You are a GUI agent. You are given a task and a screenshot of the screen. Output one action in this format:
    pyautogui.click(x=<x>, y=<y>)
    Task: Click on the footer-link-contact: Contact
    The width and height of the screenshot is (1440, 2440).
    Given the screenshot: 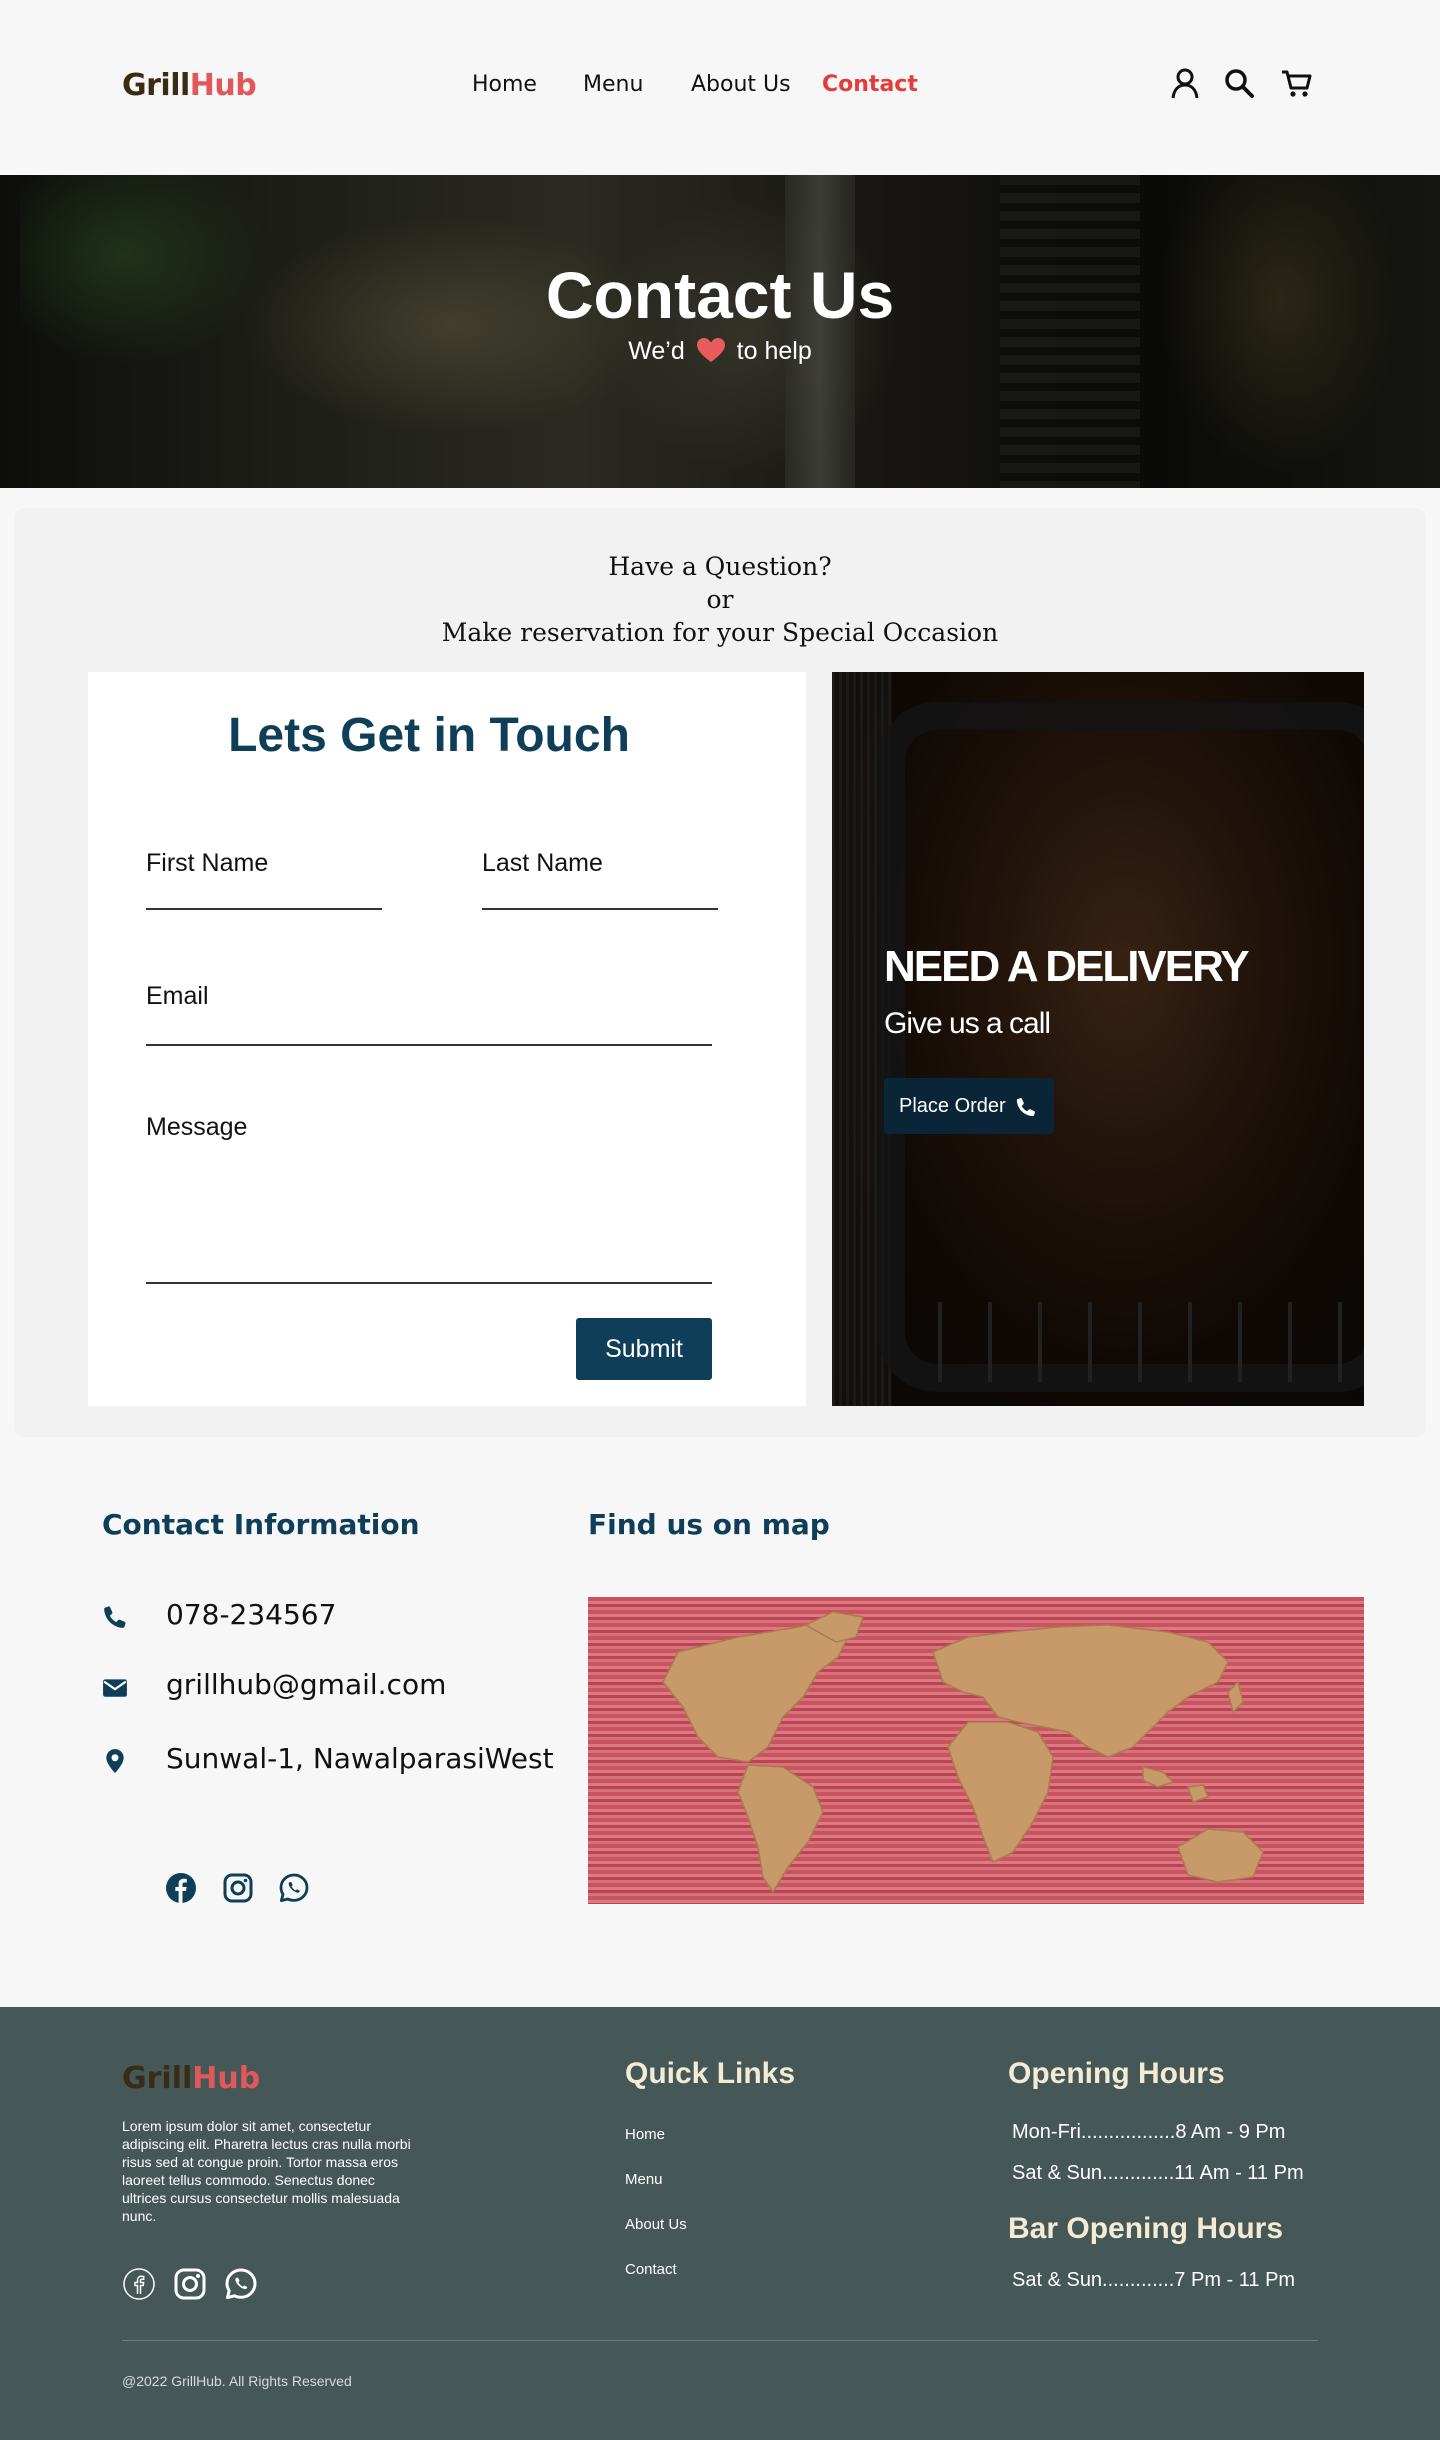 What is the action you would take?
    pyautogui.click(x=651, y=2269)
    